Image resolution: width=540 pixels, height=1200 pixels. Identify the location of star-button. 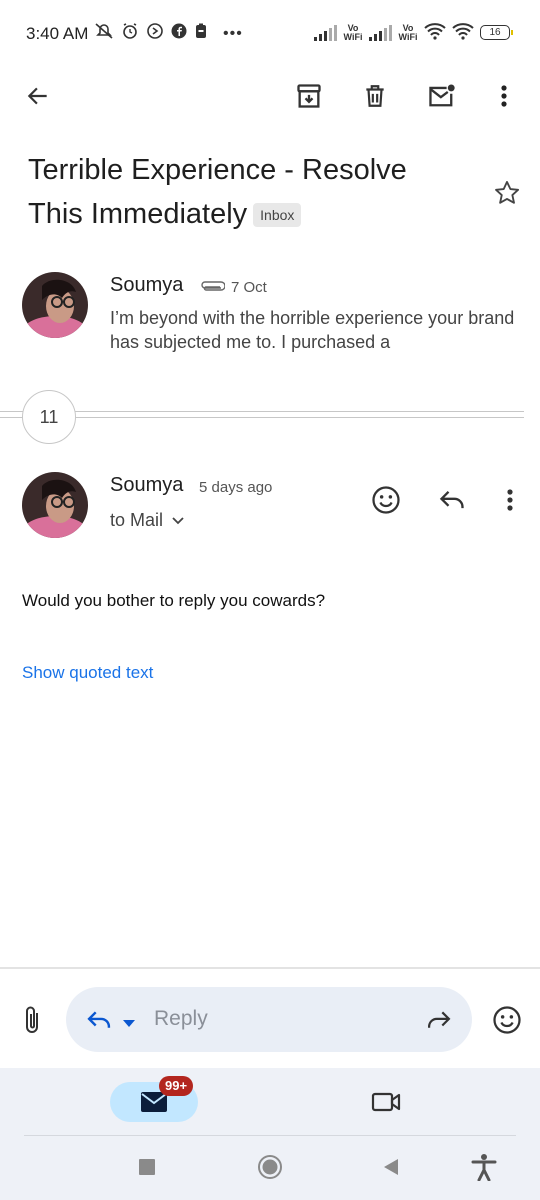
(507, 193).